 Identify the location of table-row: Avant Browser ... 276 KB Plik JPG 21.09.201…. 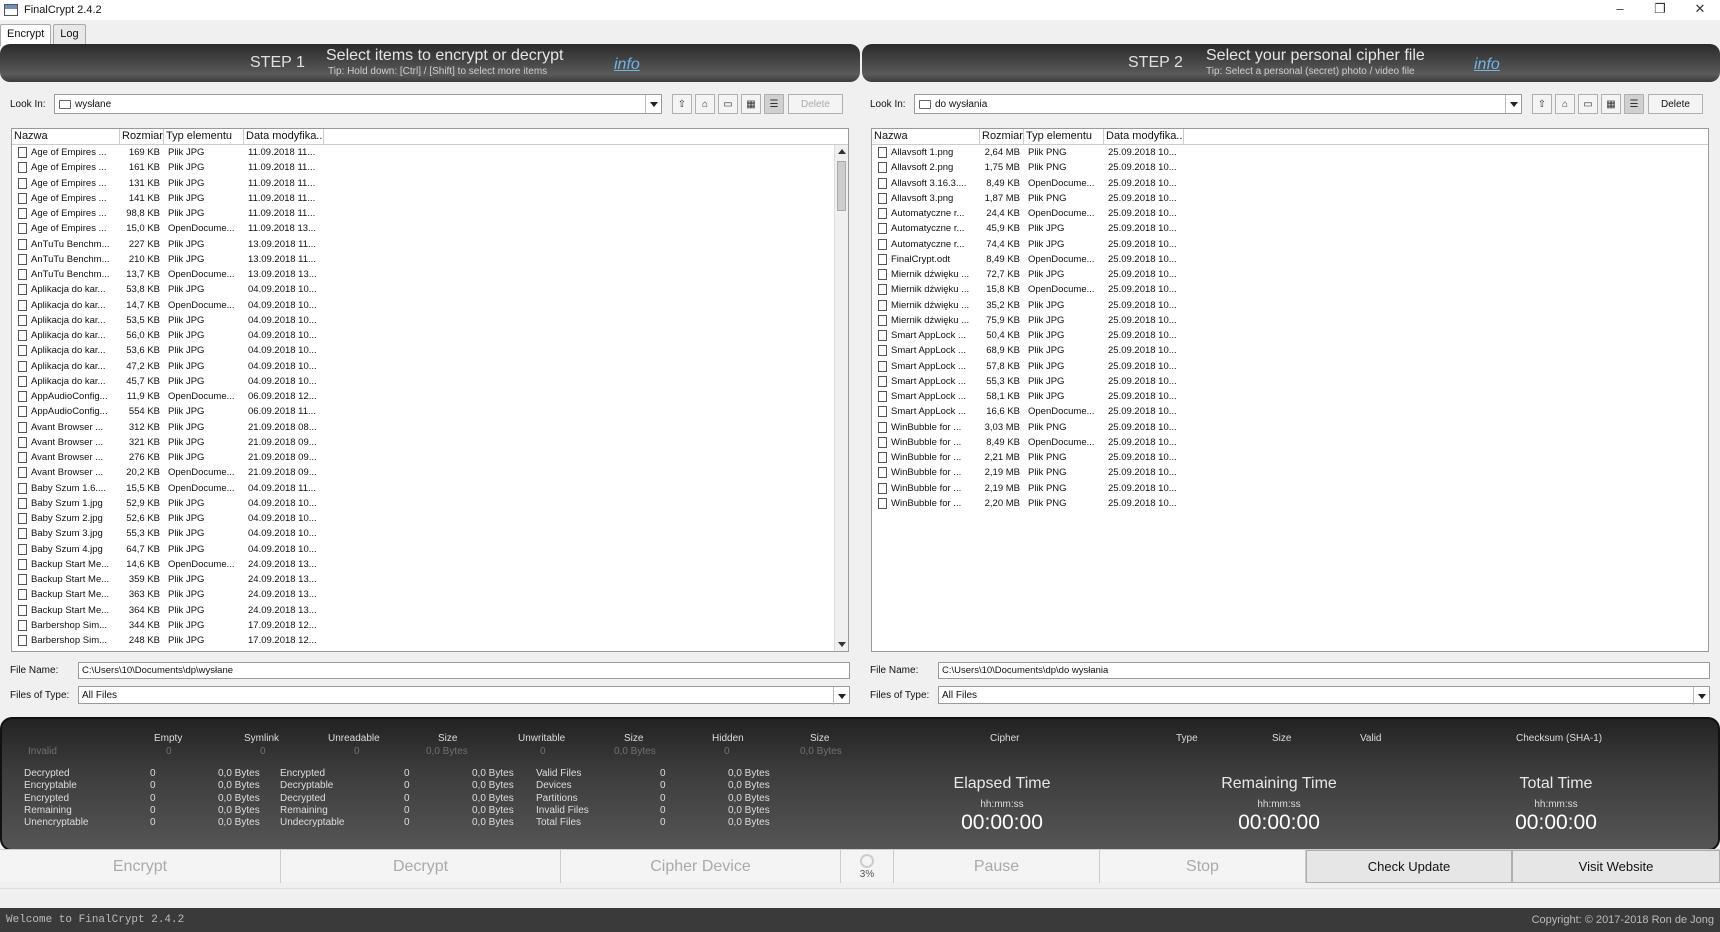
(430, 457).